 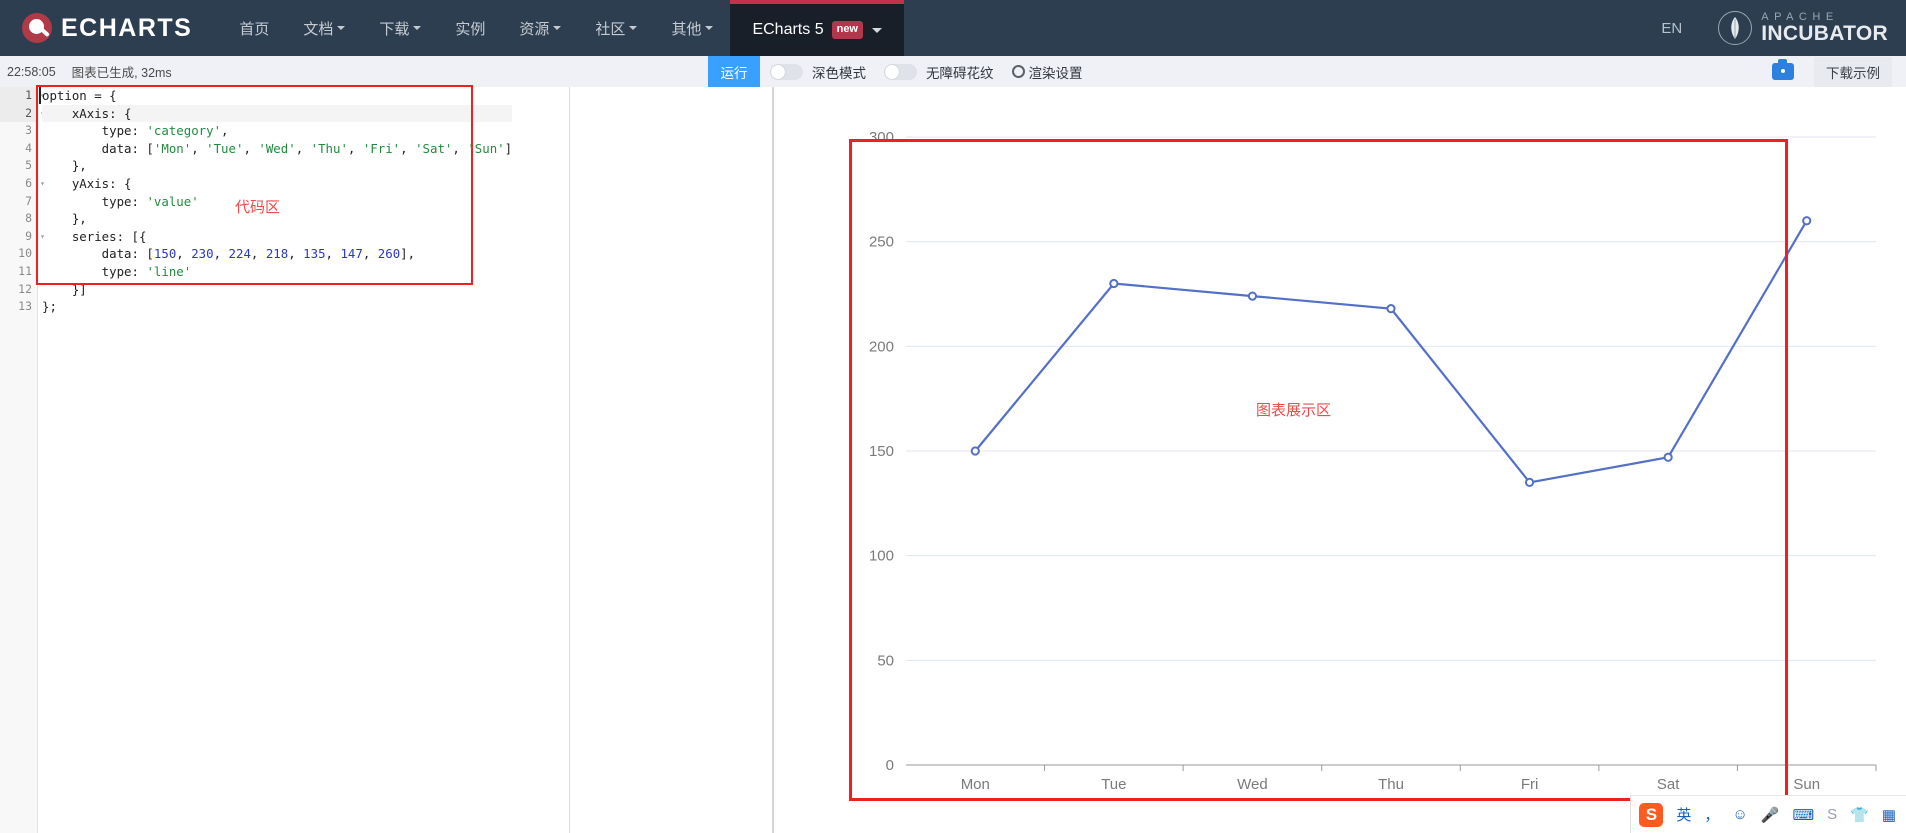 I want to click on nav-link-3: 实例, so click(x=470, y=28).